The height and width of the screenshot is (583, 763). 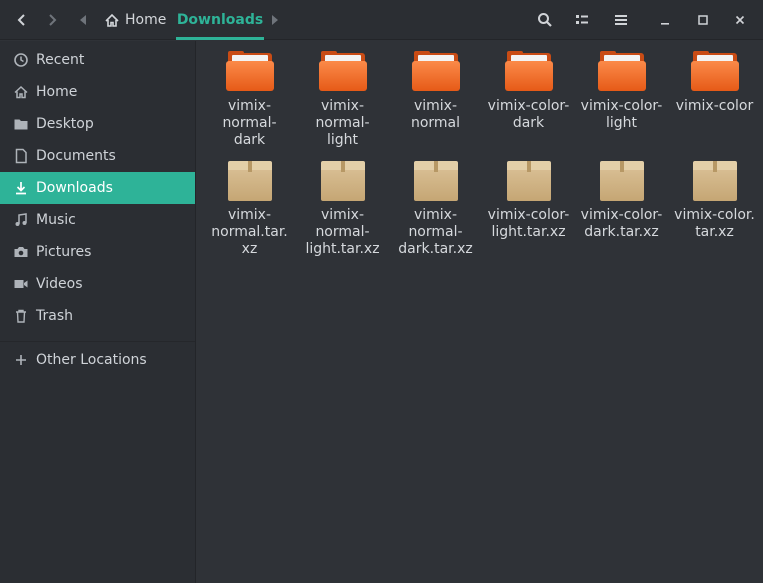 I want to click on file-name-line: xz, so click(x=249, y=249).